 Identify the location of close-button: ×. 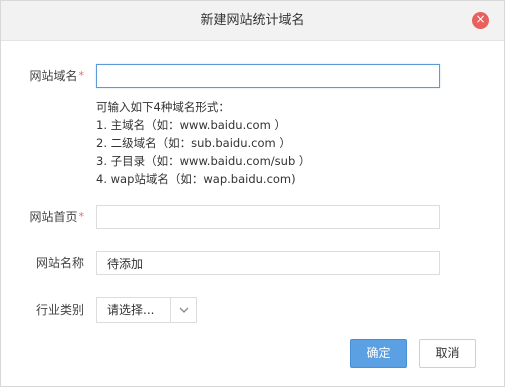
(480, 20).